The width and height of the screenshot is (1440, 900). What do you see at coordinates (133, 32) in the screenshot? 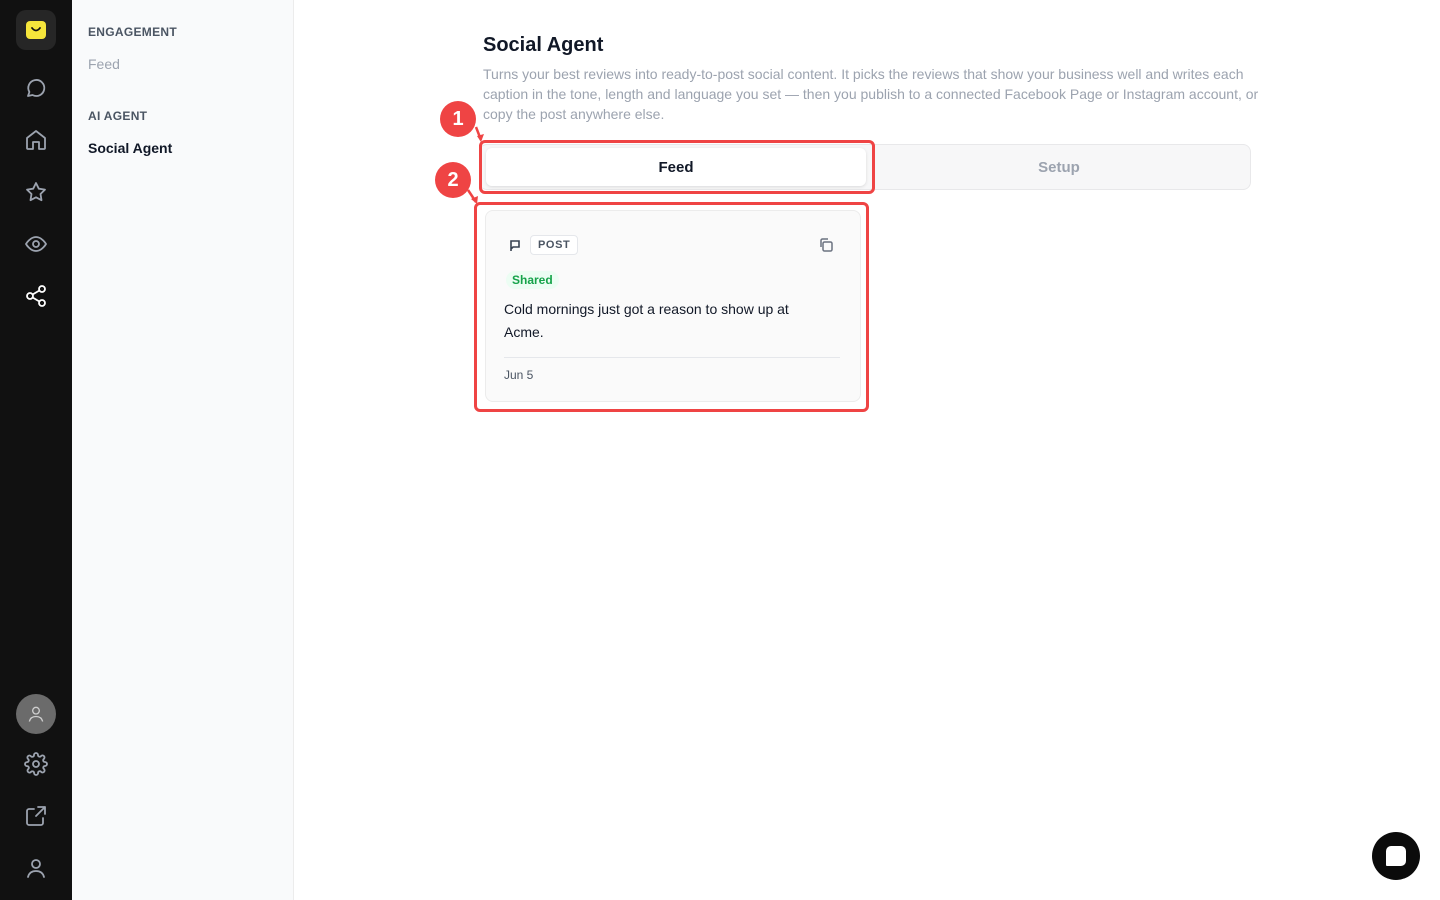
I see `section-heading-engagement: ENGAGEMENT` at bounding box center [133, 32].